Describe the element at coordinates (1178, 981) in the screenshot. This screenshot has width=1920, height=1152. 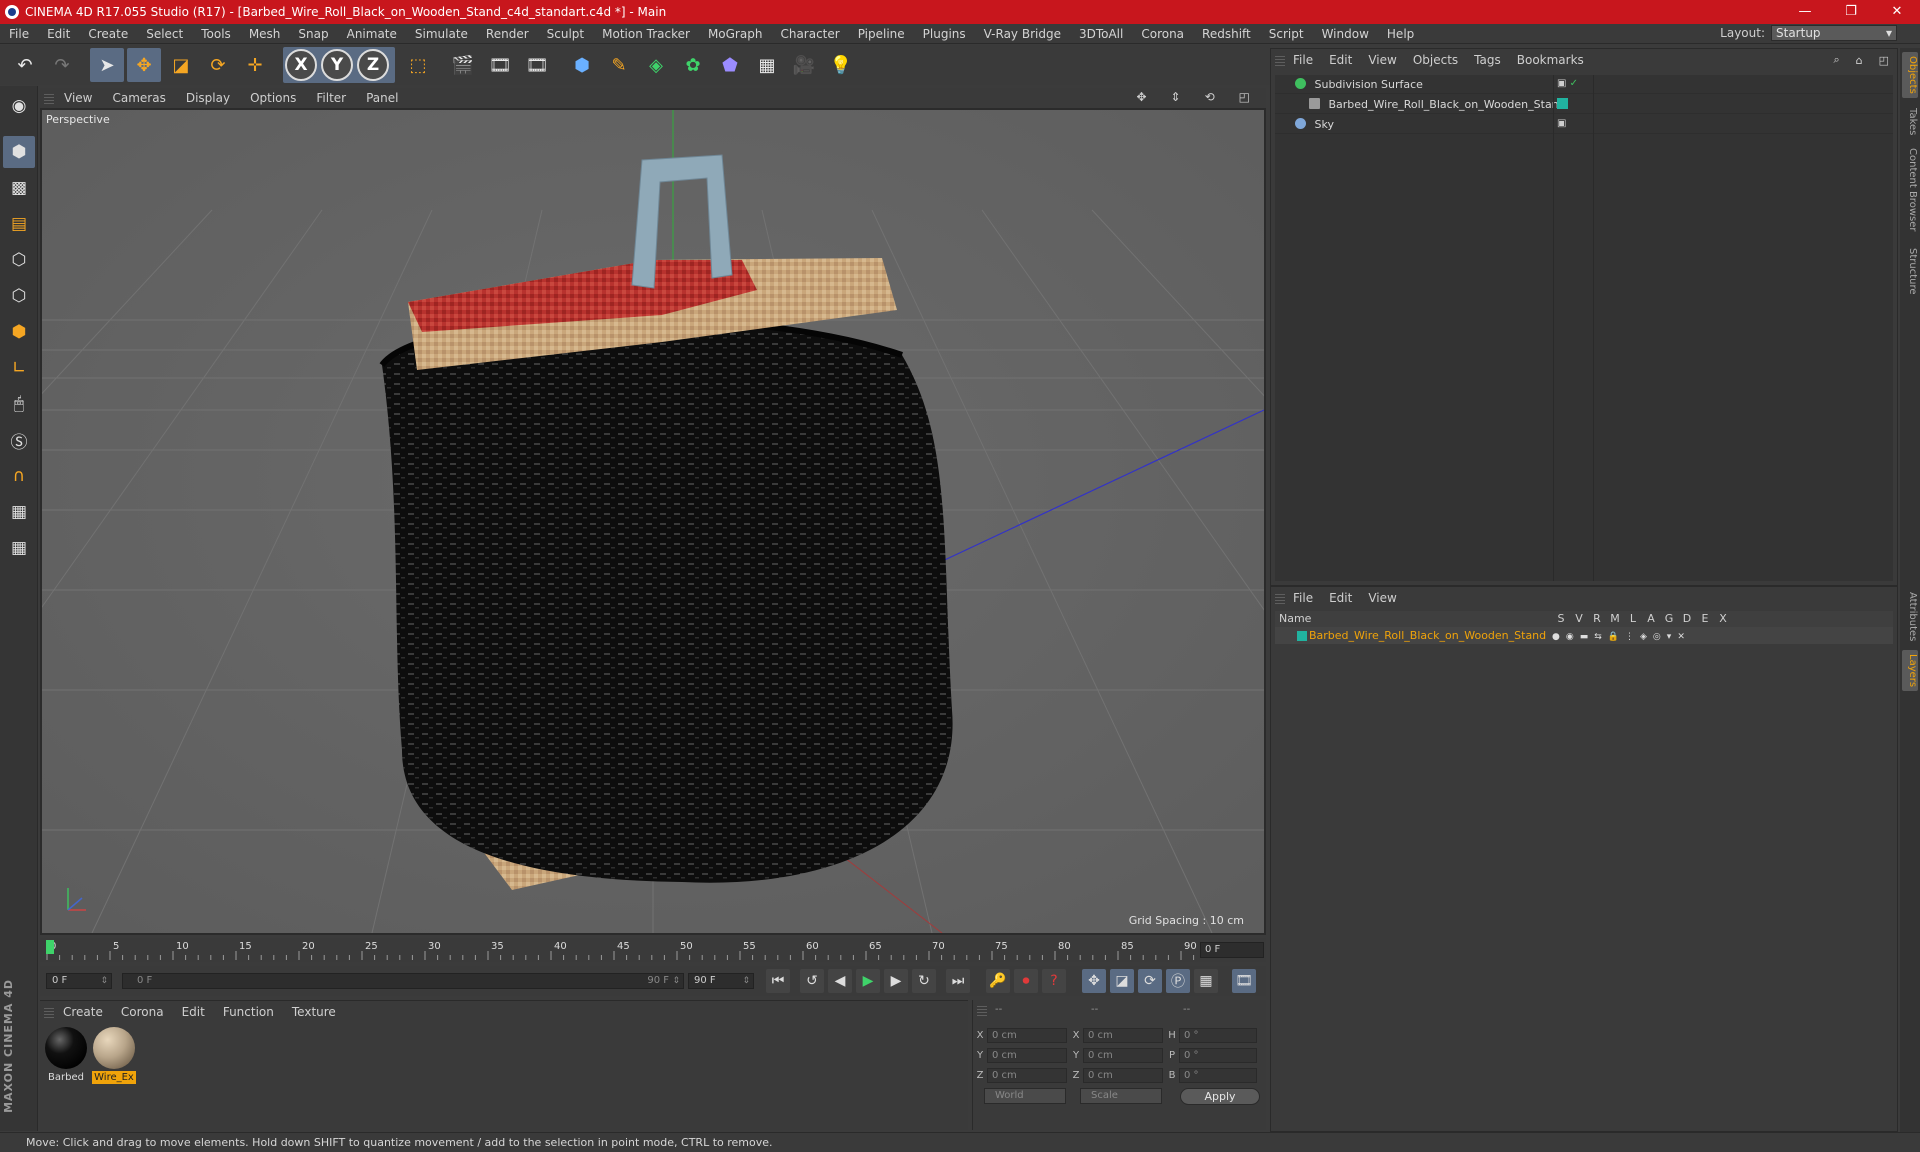
I see `parameter-key-icon: Ⓟ` at that location.